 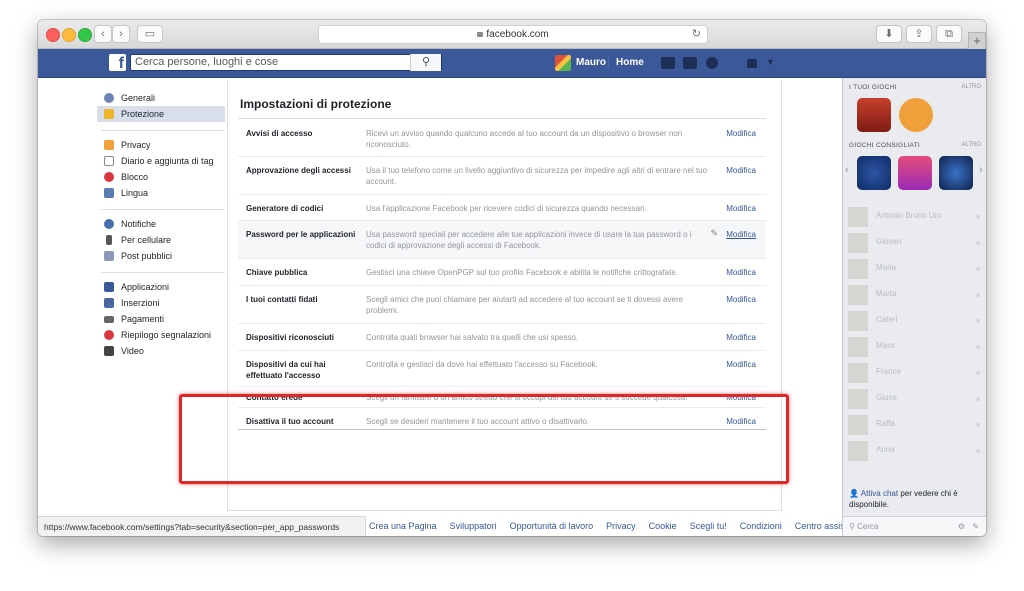 What do you see at coordinates (916, 295) in the screenshot?
I see `chat-friend: Marta` at bounding box center [916, 295].